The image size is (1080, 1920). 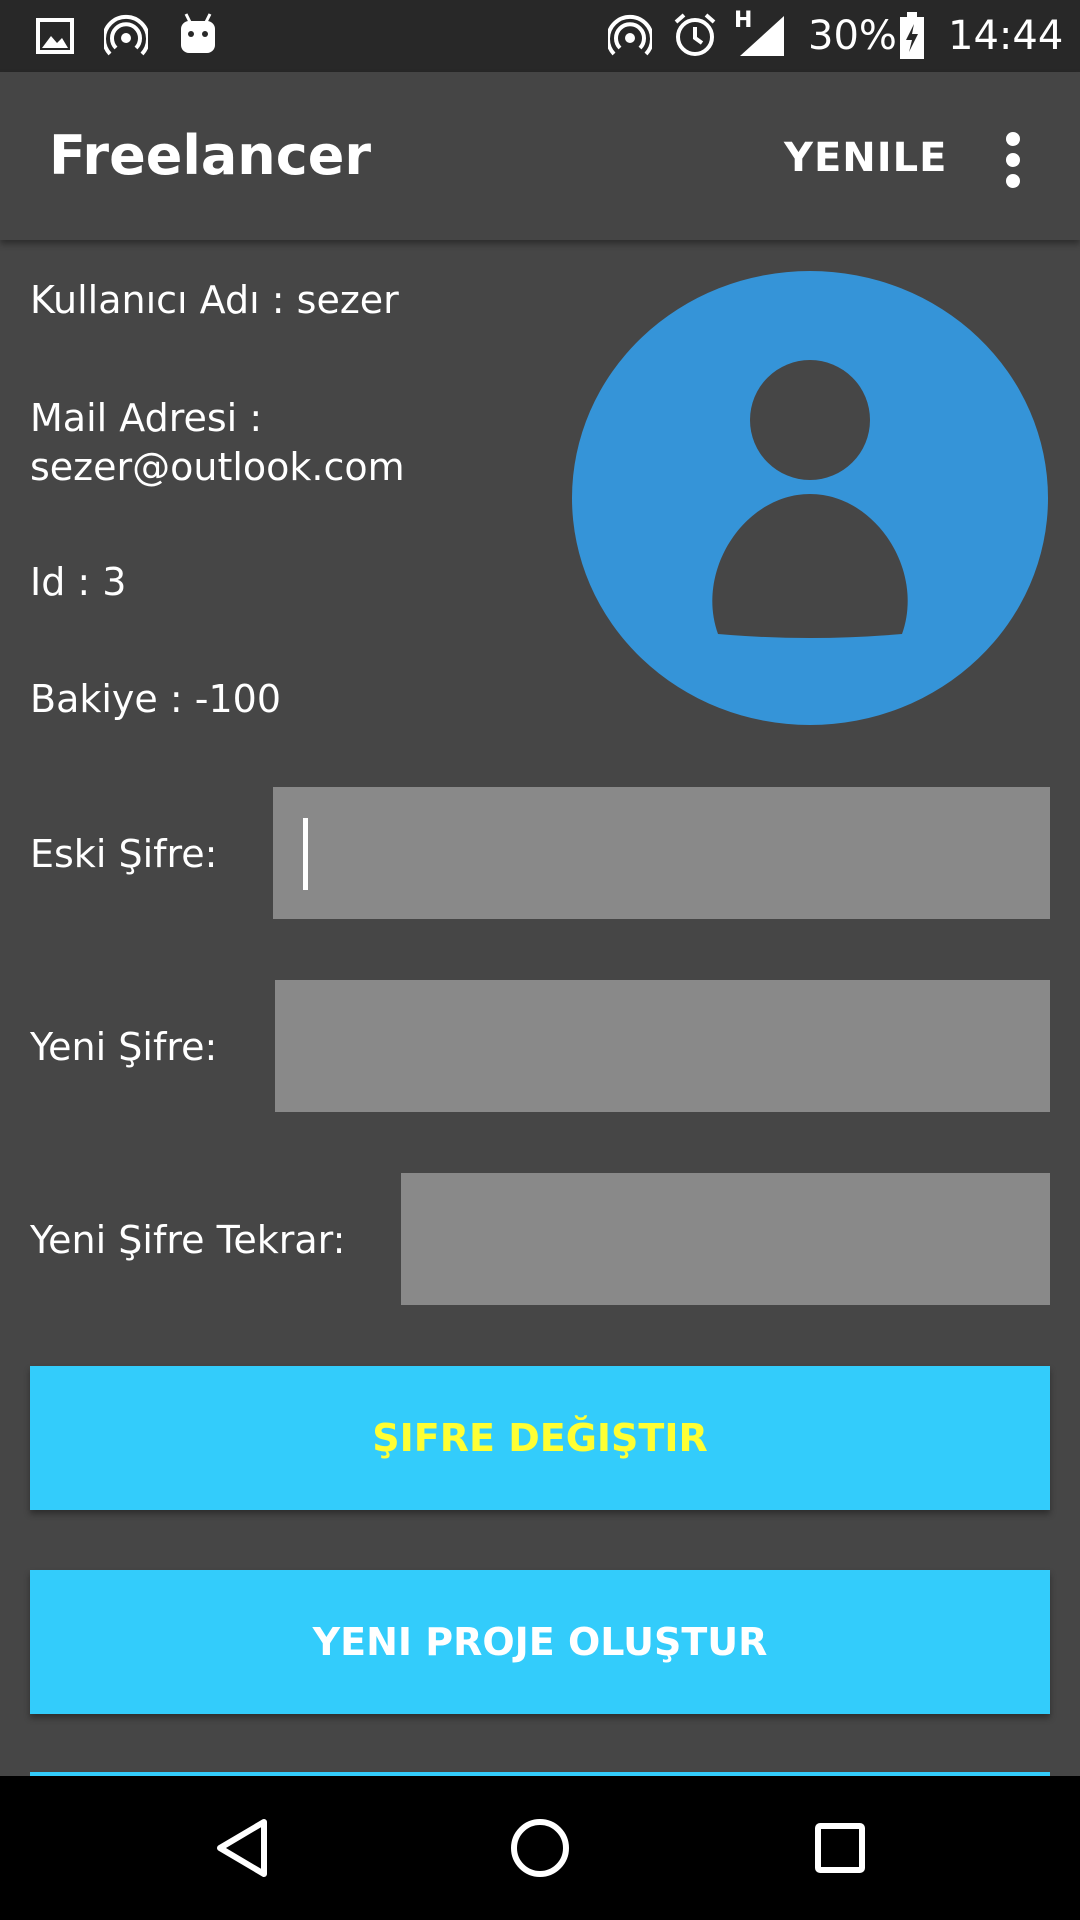 What do you see at coordinates (78, 582) in the screenshot?
I see `user-id-text: Id : 3` at bounding box center [78, 582].